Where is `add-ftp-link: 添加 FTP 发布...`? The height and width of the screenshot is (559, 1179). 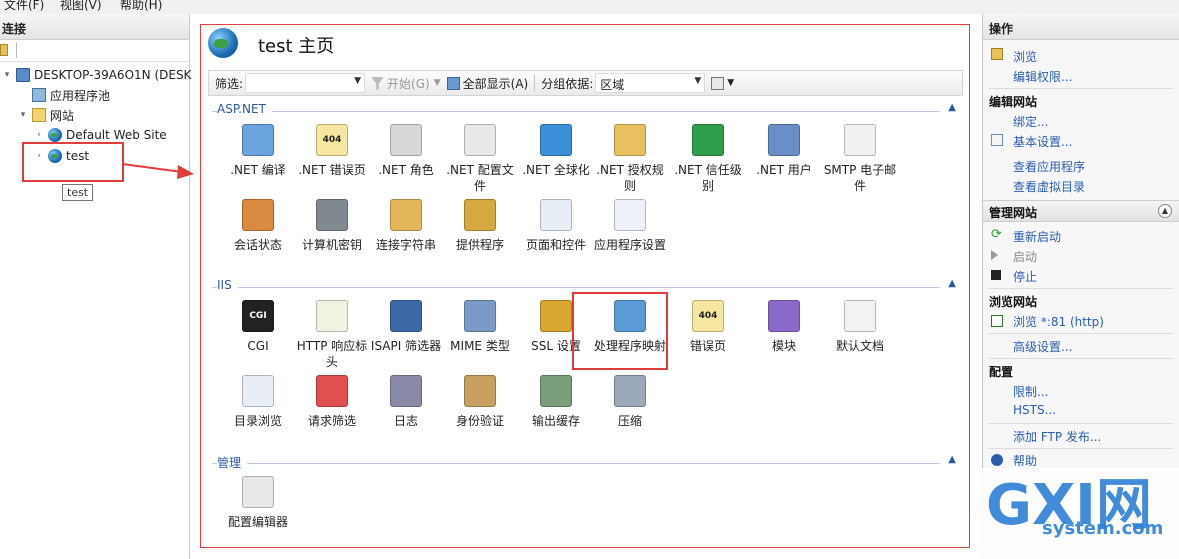
add-ftp-link: 添加 FTP 发布... is located at coordinates (1057, 436).